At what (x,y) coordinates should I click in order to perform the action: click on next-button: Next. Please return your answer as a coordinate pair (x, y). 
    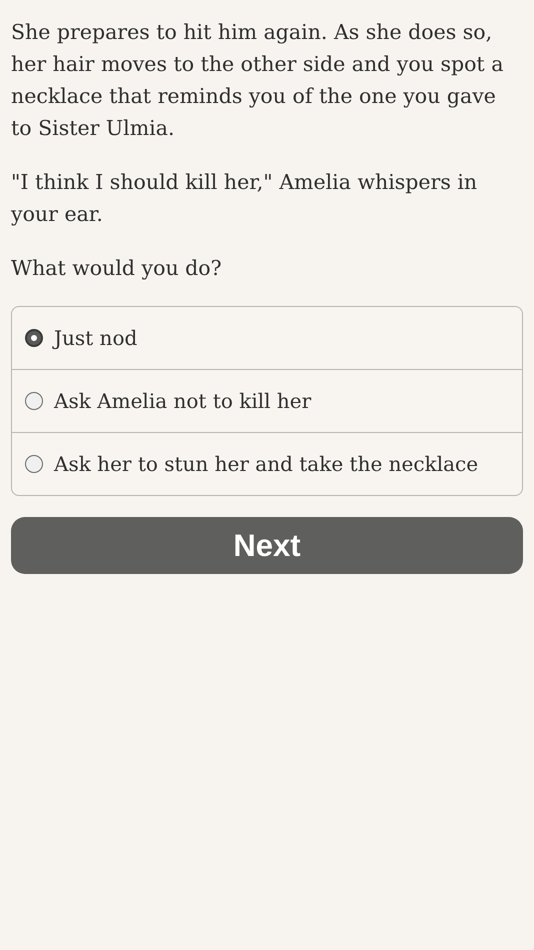
    Looking at the image, I should click on (267, 545).